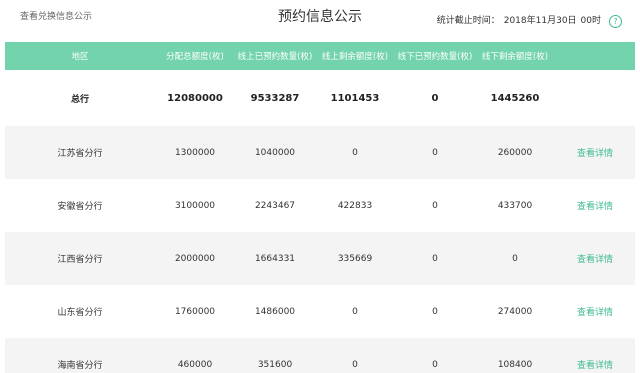  I want to click on row-online-reserved: 1486000, so click(275, 311).